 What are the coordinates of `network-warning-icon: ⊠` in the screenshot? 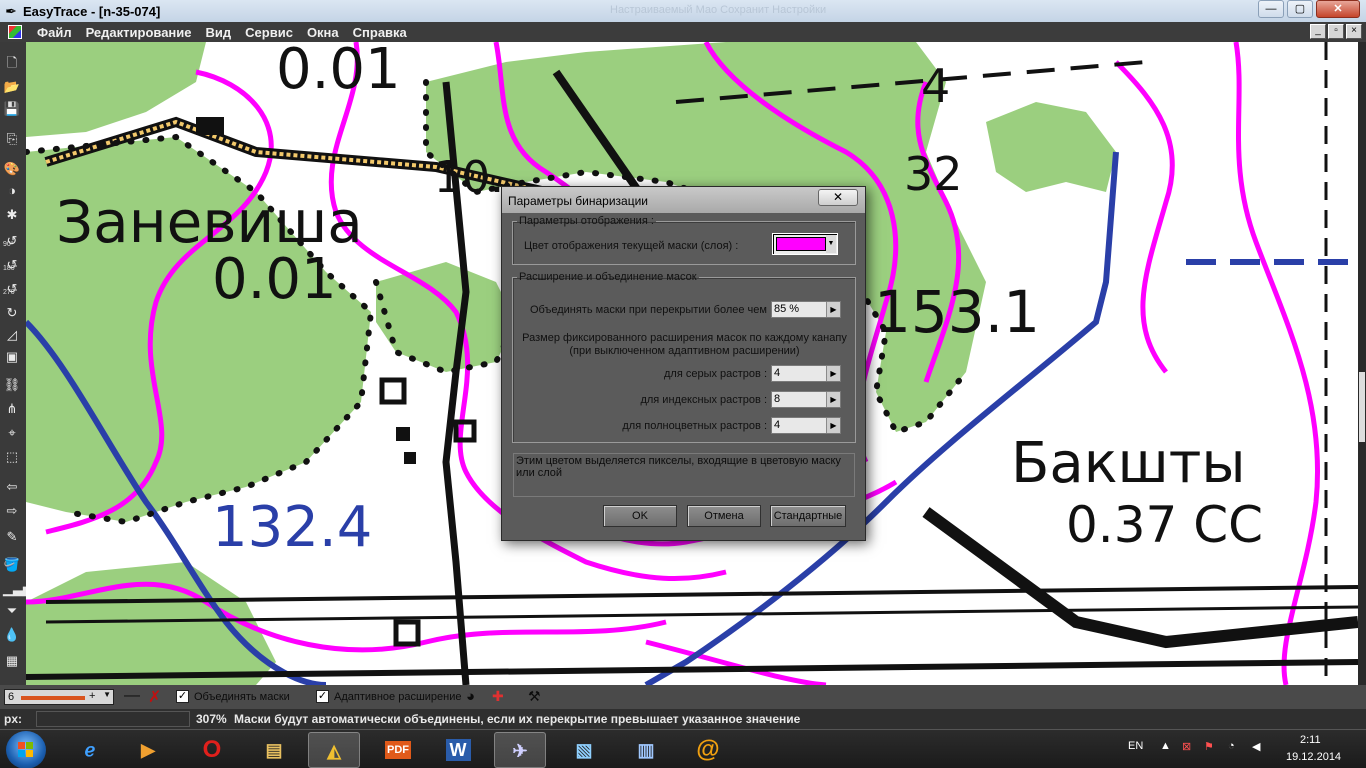 It's located at (1186, 746).